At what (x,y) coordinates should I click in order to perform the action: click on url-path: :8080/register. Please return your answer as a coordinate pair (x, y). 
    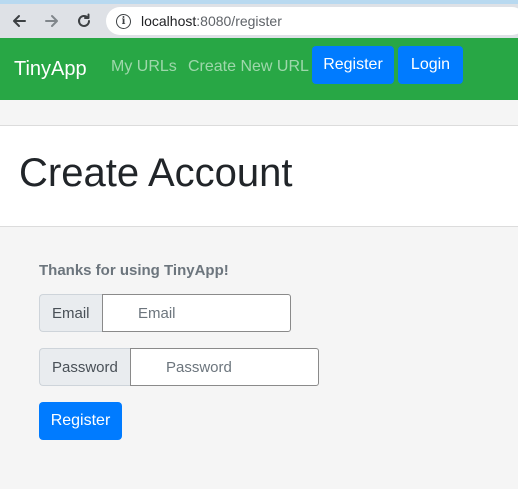
    Looking at the image, I should click on (239, 21).